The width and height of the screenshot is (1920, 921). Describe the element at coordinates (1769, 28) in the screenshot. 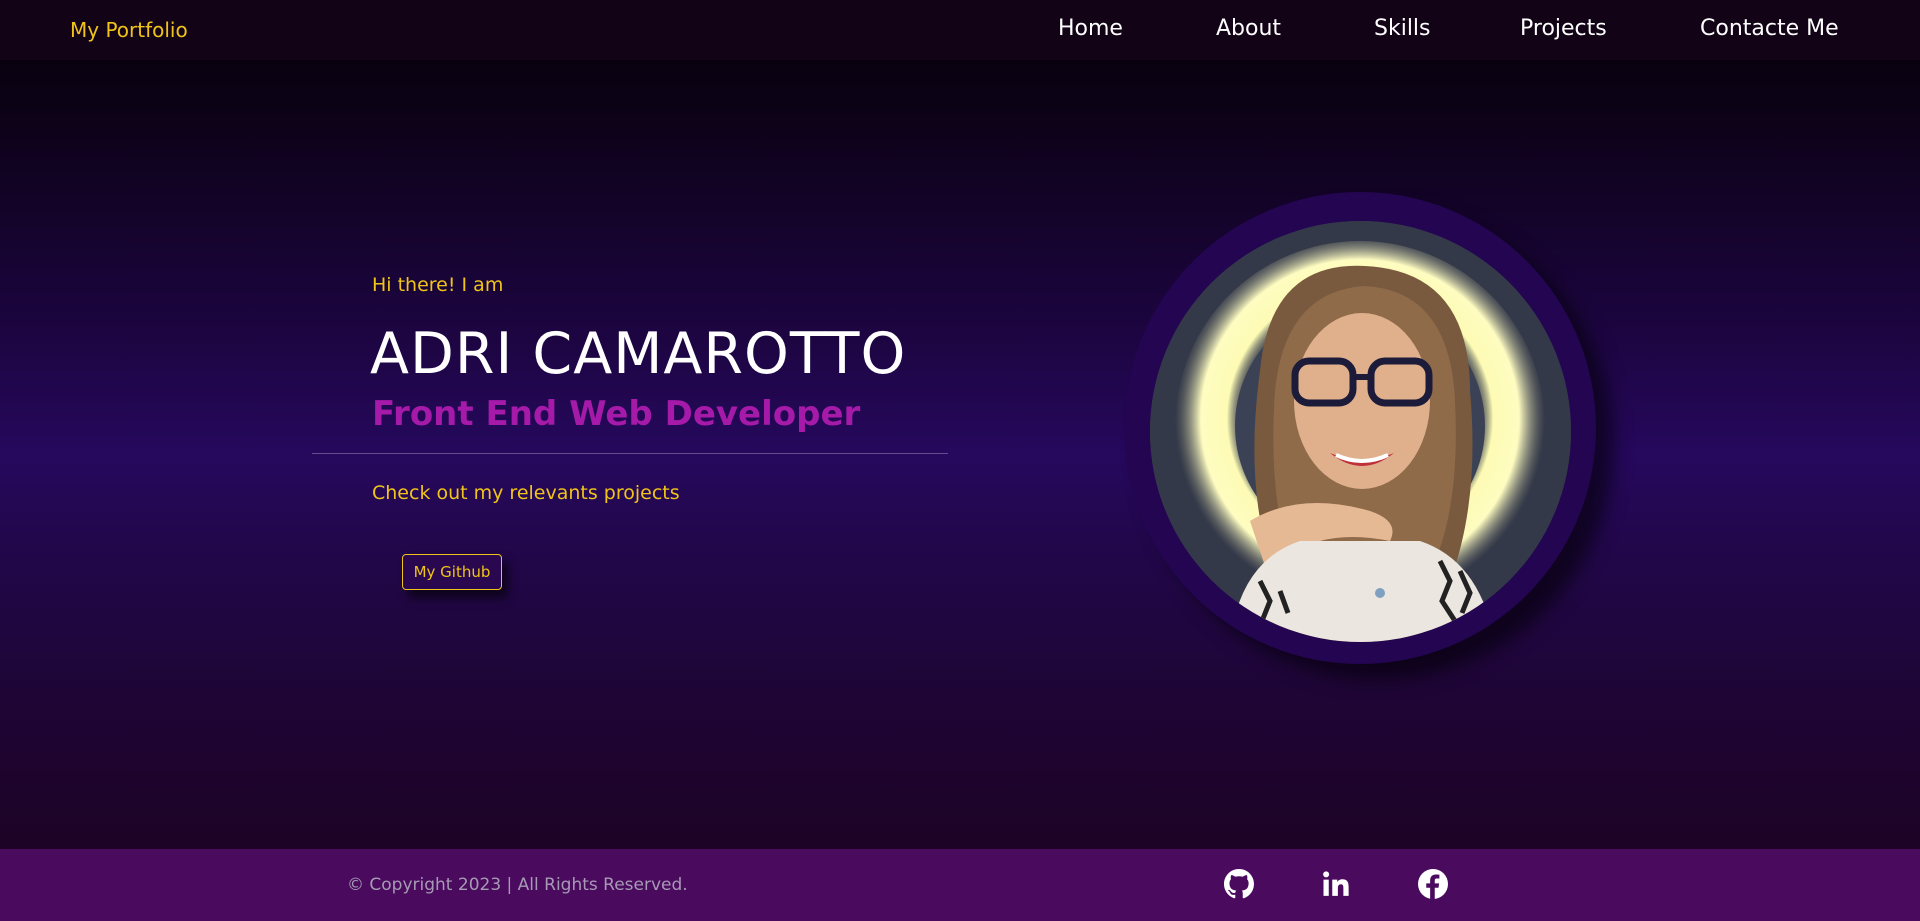

I see `nav-link-contact: Contacte Me` at that location.